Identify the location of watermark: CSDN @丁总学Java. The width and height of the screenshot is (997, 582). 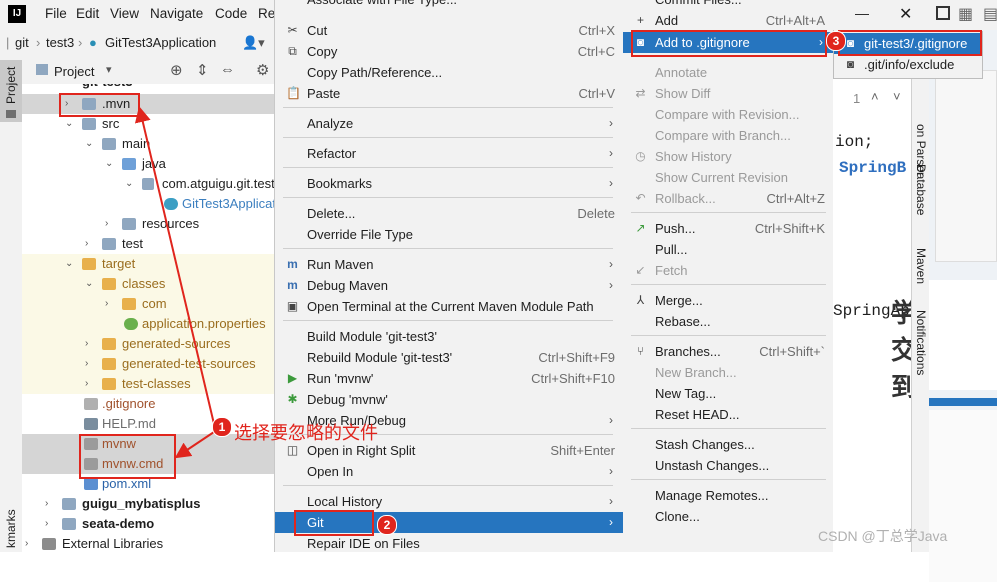
(883, 536).